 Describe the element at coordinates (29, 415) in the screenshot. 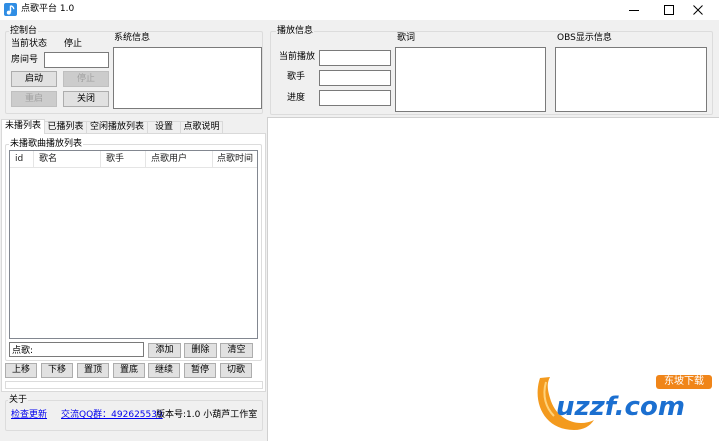

I see `check-update-link: 检查更新` at that location.